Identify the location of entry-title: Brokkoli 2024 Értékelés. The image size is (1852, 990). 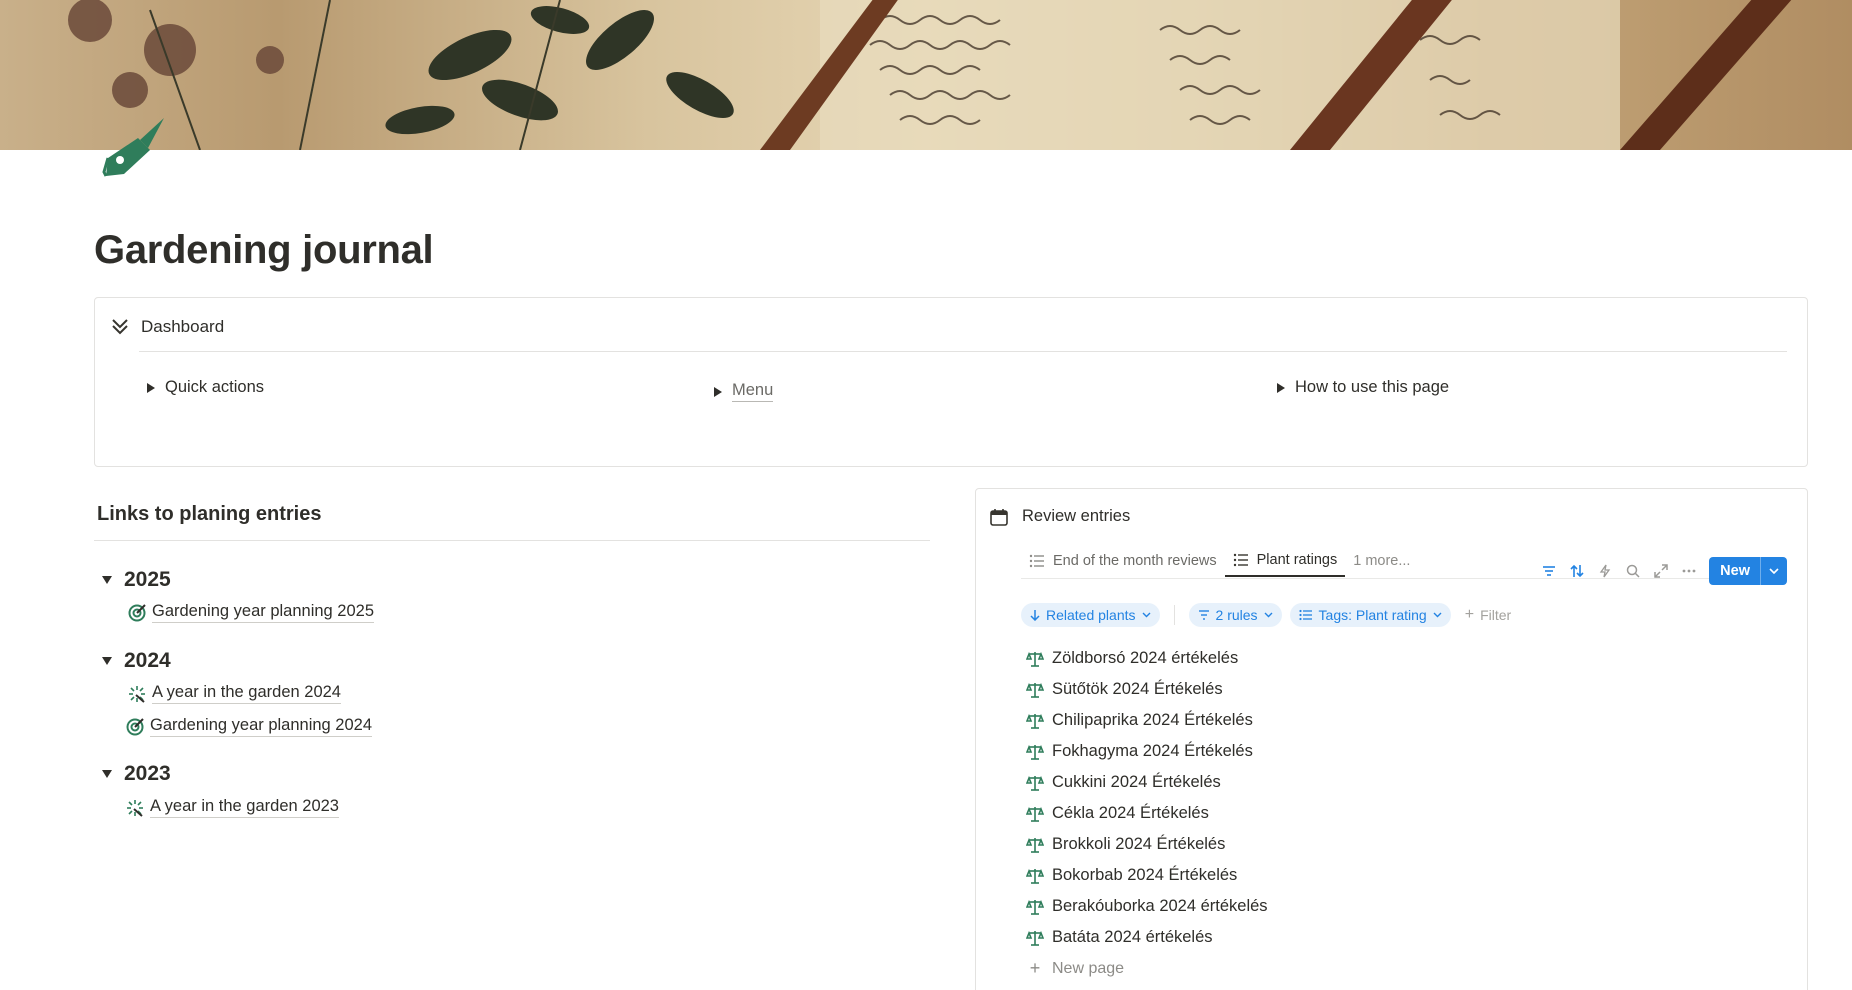
(1139, 844).